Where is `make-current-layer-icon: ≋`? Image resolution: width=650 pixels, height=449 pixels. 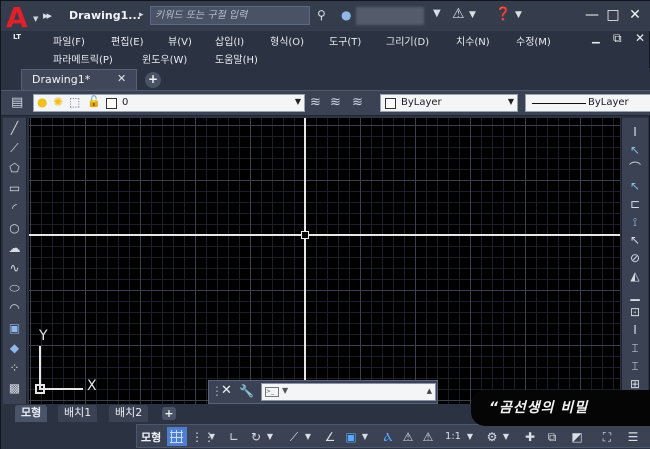 make-current-layer-icon: ≋ is located at coordinates (315, 102).